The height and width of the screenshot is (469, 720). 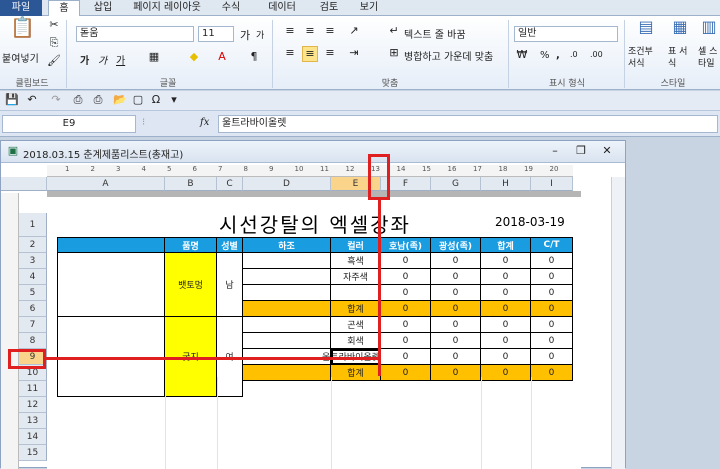 What do you see at coordinates (21, 8) in the screenshot?
I see `tab-file: 파일` at bounding box center [21, 8].